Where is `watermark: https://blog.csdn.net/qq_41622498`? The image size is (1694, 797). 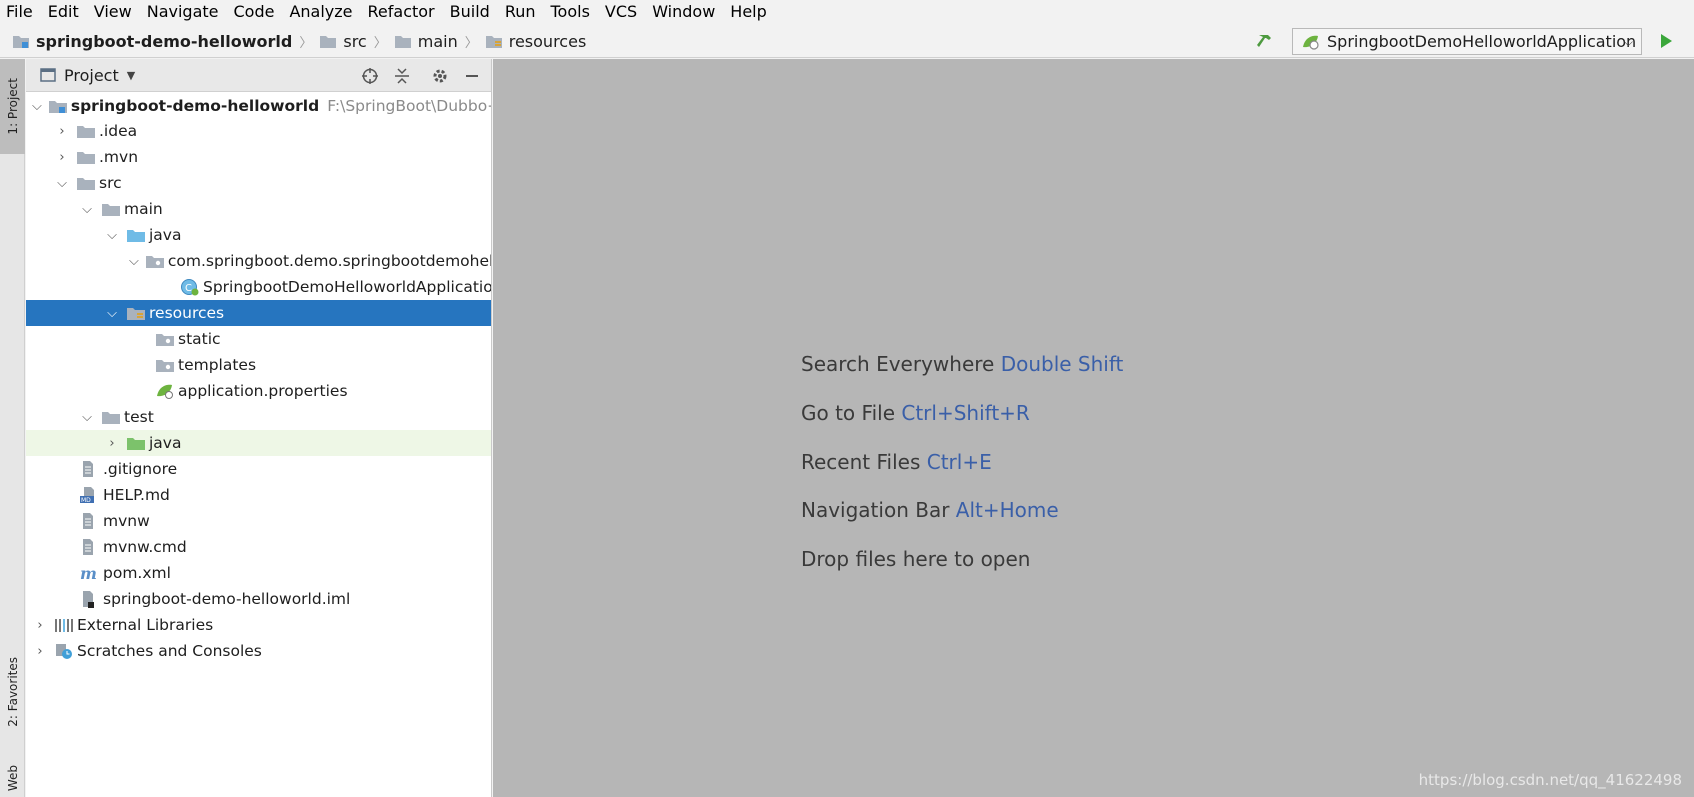
watermark: https://blog.csdn.net/qq_41622498 is located at coordinates (1550, 780).